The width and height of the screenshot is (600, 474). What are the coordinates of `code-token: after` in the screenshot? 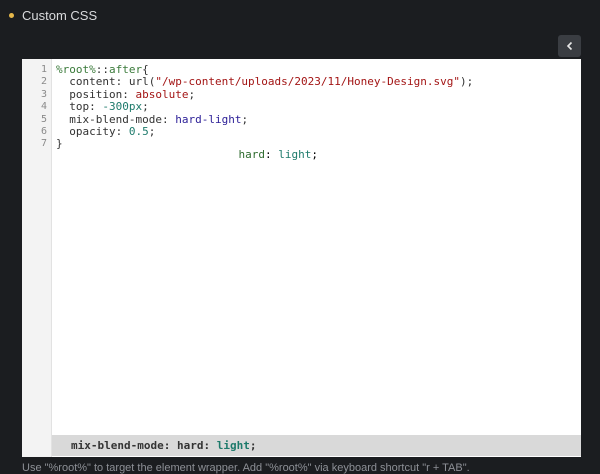 It's located at (126, 69).